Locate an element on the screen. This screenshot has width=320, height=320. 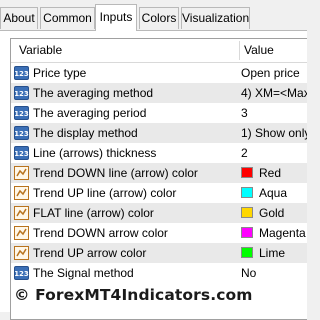
tab-bar: About Common Inputs Colors Visualization is located at coordinates (153, 15).